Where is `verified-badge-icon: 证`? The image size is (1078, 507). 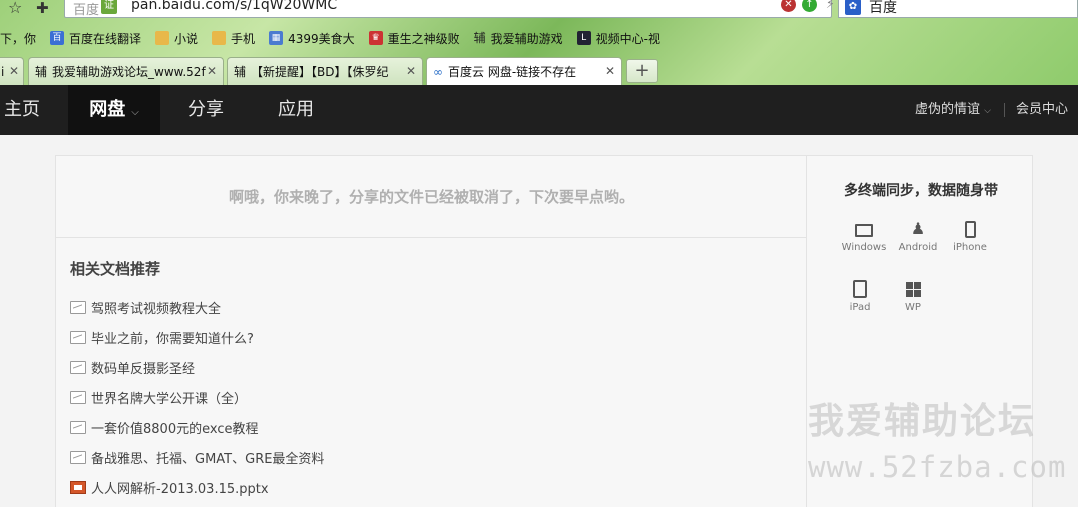 verified-badge-icon: 证 is located at coordinates (109, 7).